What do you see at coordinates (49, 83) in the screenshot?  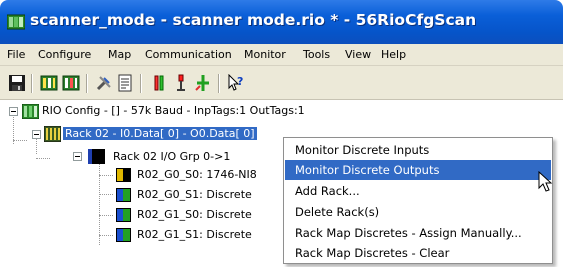 I see `rack-config-icon` at bounding box center [49, 83].